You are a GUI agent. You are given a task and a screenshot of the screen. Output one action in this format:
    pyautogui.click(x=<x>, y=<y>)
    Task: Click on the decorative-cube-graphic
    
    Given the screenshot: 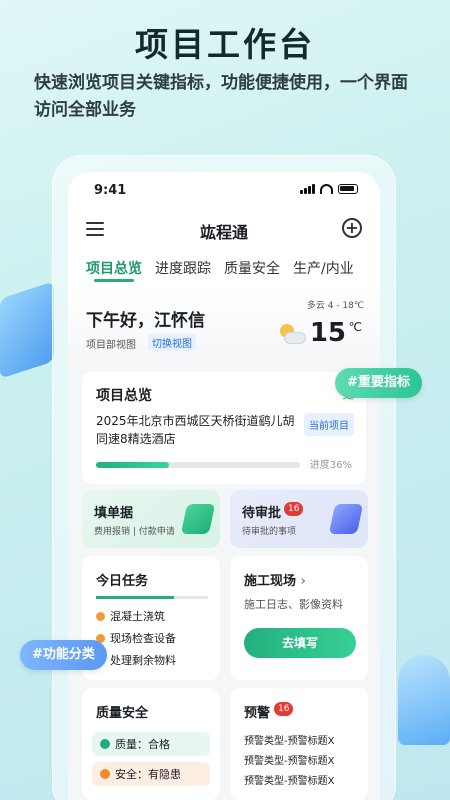 What is the action you would take?
    pyautogui.click(x=27, y=330)
    